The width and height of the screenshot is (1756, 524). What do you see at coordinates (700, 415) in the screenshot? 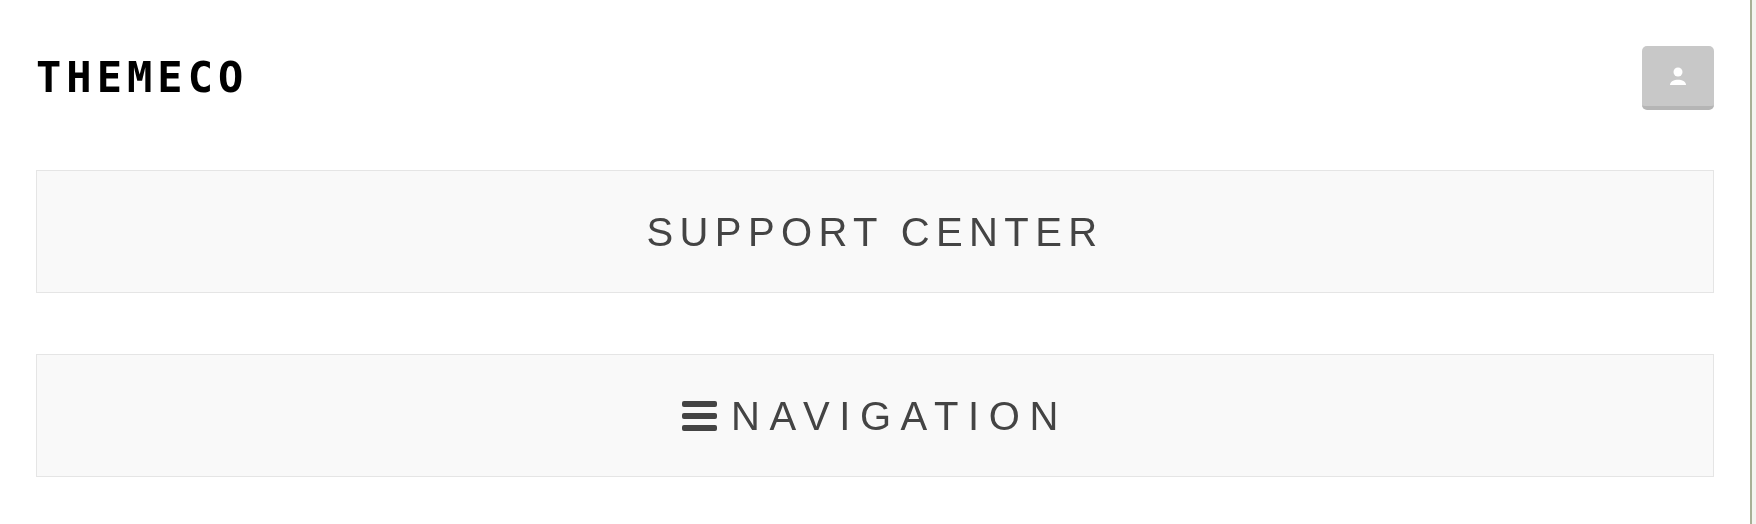
I see `menu-icon` at bounding box center [700, 415].